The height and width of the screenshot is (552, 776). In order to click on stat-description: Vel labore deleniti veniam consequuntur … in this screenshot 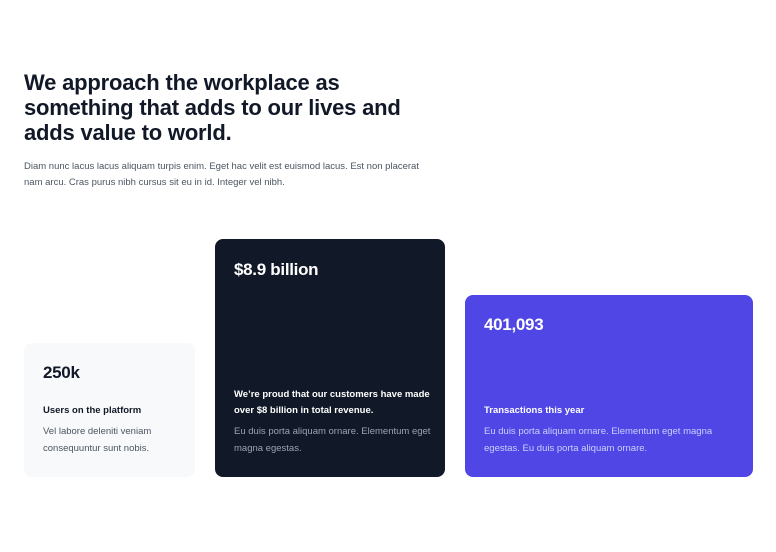, I will do `click(97, 440)`.